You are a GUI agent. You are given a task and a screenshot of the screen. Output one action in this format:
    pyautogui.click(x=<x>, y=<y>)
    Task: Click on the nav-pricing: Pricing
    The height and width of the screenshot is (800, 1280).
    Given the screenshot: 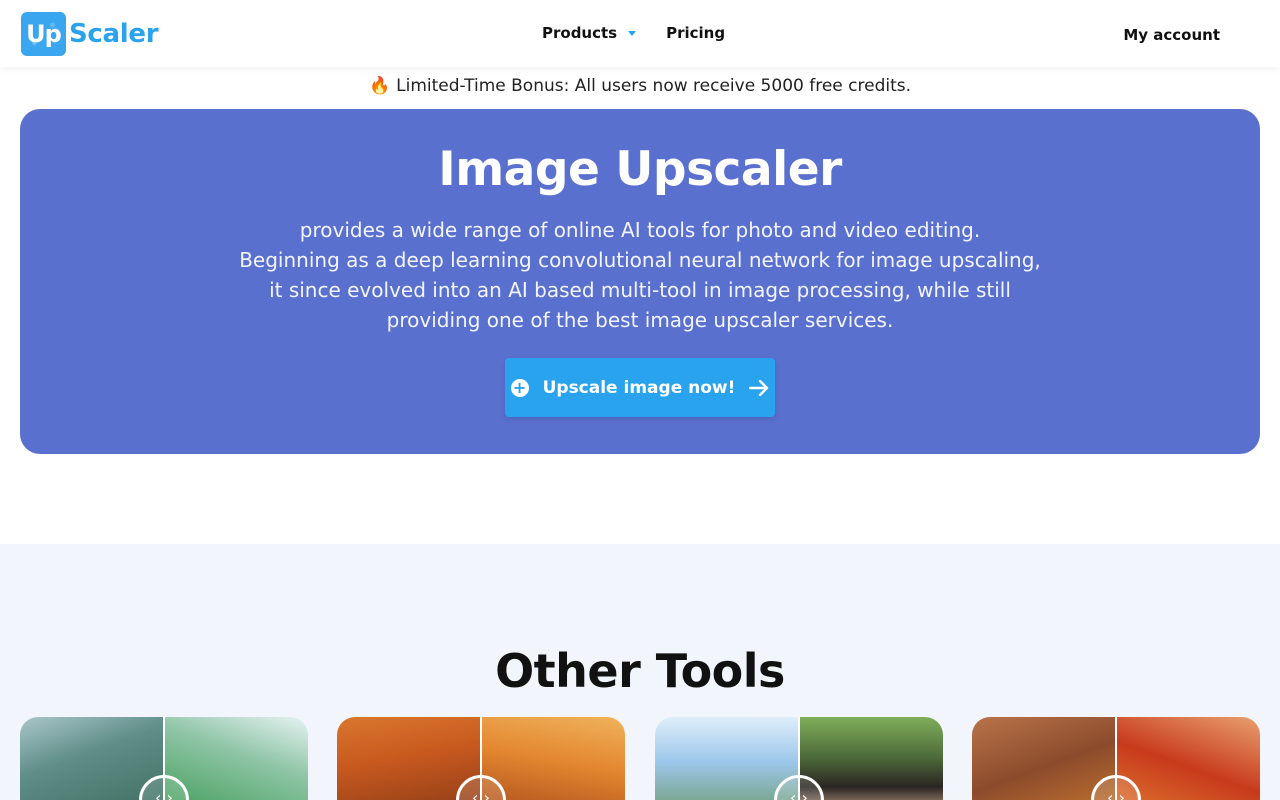 What is the action you would take?
    pyautogui.click(x=695, y=33)
    